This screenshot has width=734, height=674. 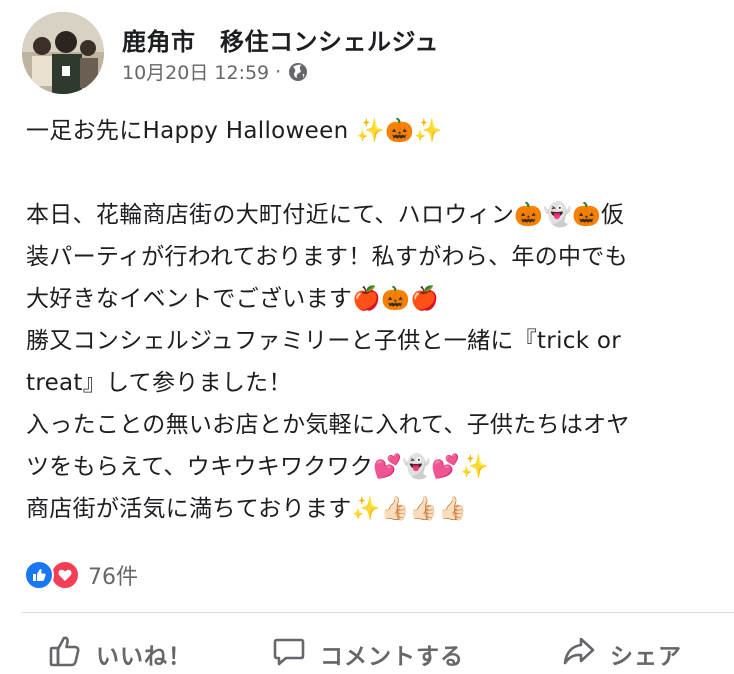 What do you see at coordinates (234, 131) in the screenshot?
I see `post-line: 一足お先にHappy Halloween ✨🎃✨` at bounding box center [234, 131].